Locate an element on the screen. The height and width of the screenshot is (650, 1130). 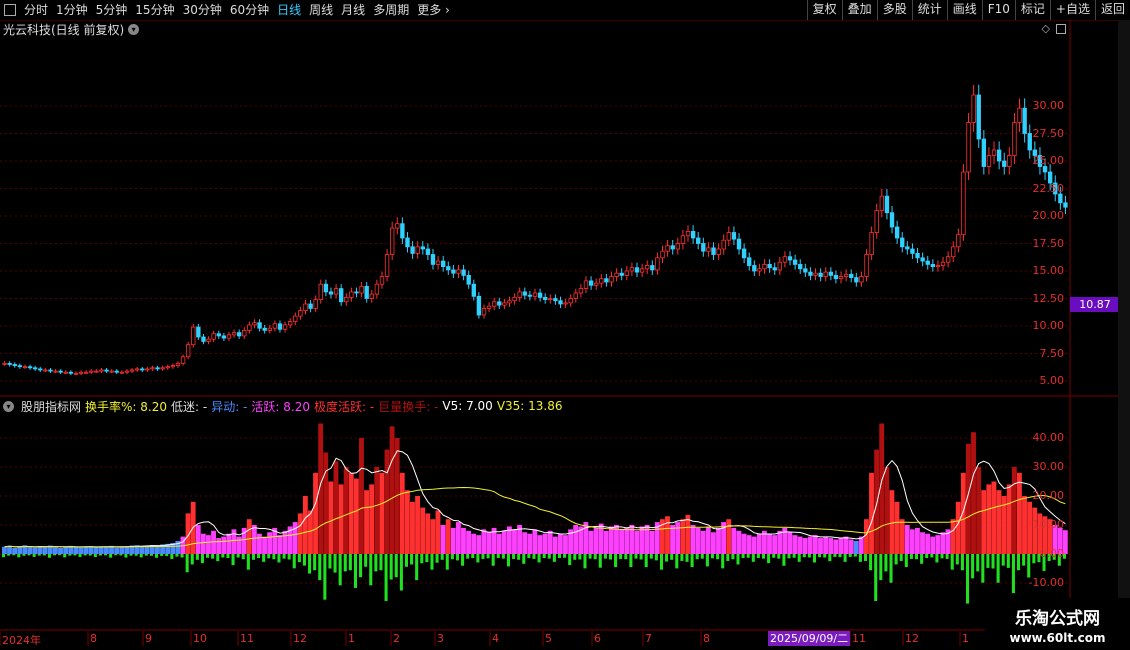
brand-title: 乐淘公式网 is located at coordinates (1057, 619).